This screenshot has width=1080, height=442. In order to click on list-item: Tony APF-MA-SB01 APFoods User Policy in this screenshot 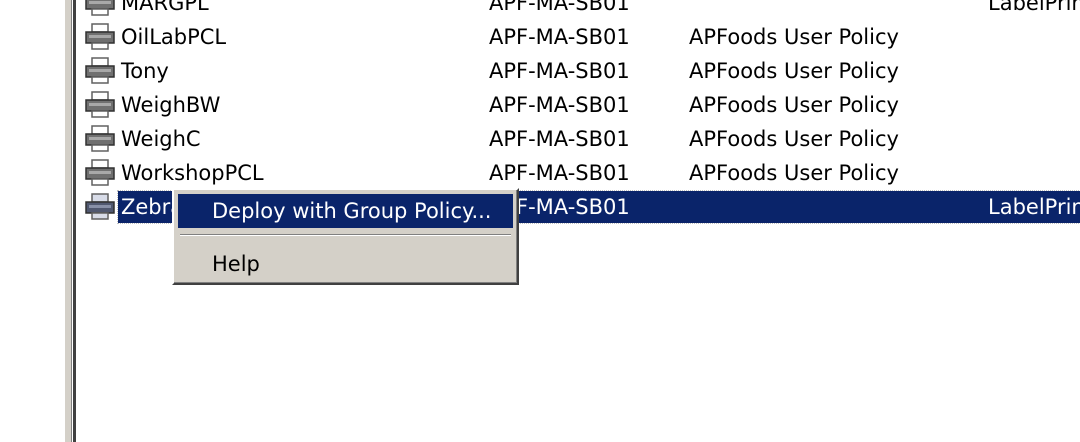, I will do `click(582, 71)`.